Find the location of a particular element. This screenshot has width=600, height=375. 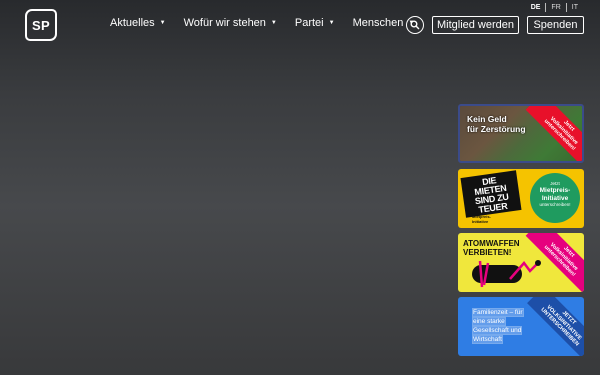

nav-item-wofuer-wir-stehen: Wofür wir stehen ▼ is located at coordinates (230, 23).